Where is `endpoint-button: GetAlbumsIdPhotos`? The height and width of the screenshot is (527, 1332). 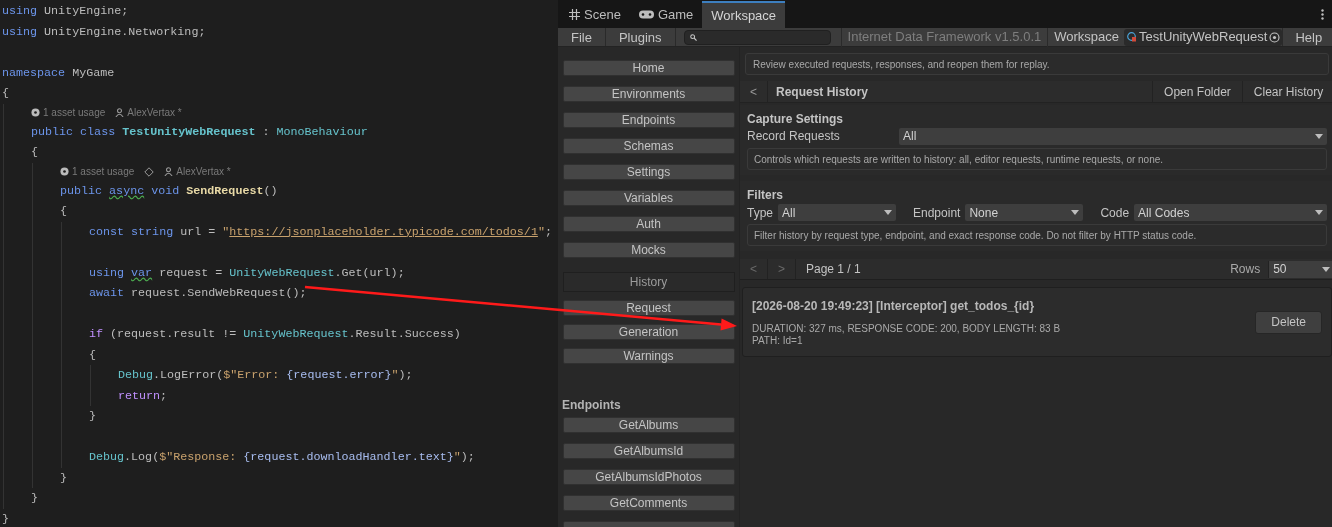
endpoint-button: GetAlbumsIdPhotos is located at coordinates (648, 477).